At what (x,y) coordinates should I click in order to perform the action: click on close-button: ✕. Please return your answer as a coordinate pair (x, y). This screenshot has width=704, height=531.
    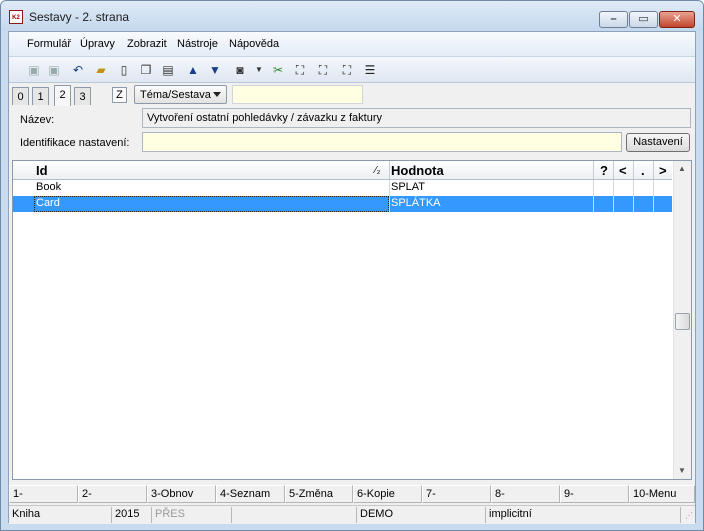
    Looking at the image, I should click on (677, 19).